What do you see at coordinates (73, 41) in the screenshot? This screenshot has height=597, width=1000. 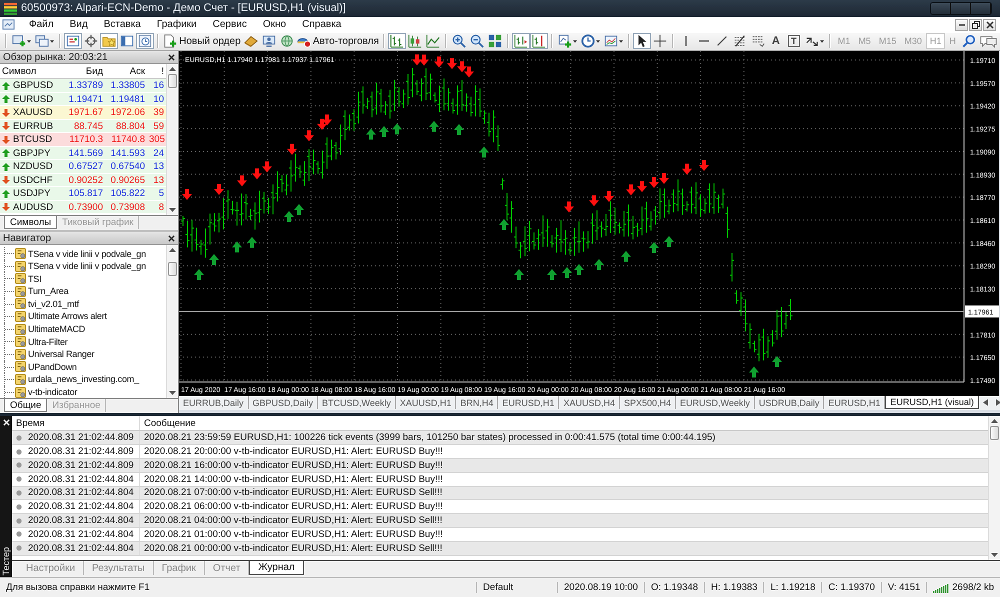 I see `quotes-window-icon` at bounding box center [73, 41].